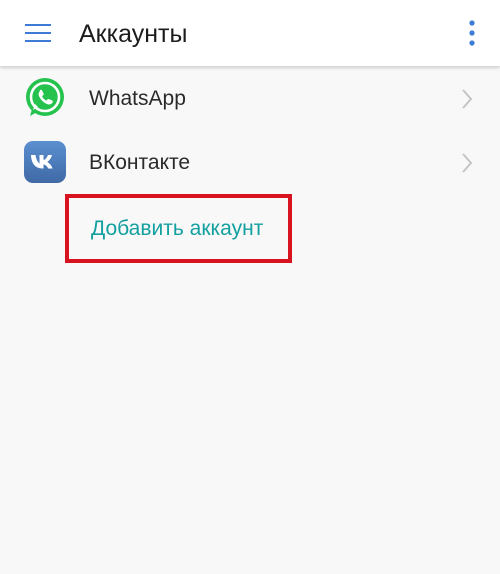 This screenshot has width=500, height=574. I want to click on more-vertical-icon, so click(472, 33).